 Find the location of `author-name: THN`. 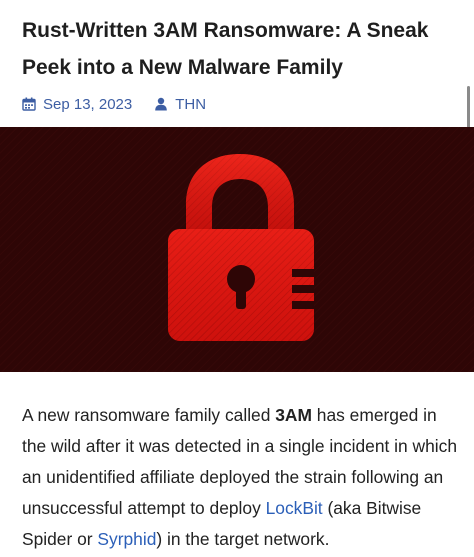

author-name: THN is located at coordinates (190, 104).